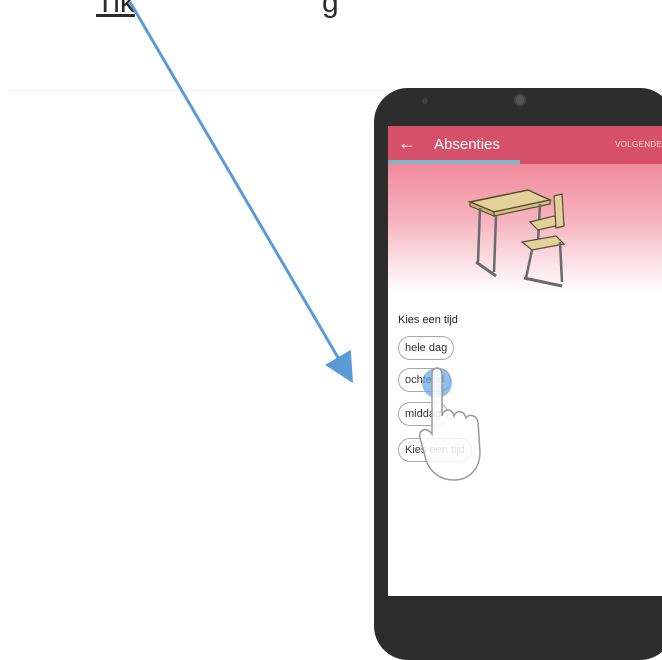 This screenshot has height=660, width=662. What do you see at coordinates (426, 348) in the screenshot?
I see `option-hele-dag: hele dag` at bounding box center [426, 348].